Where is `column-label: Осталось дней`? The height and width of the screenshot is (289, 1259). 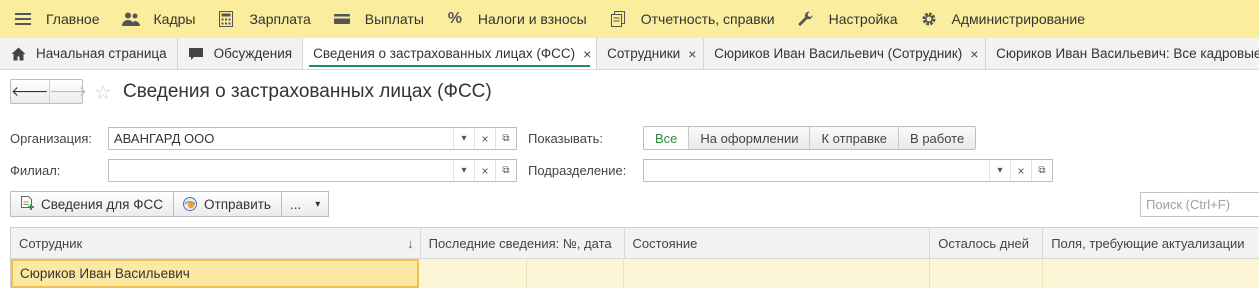
column-label: Осталось дней is located at coordinates (984, 243).